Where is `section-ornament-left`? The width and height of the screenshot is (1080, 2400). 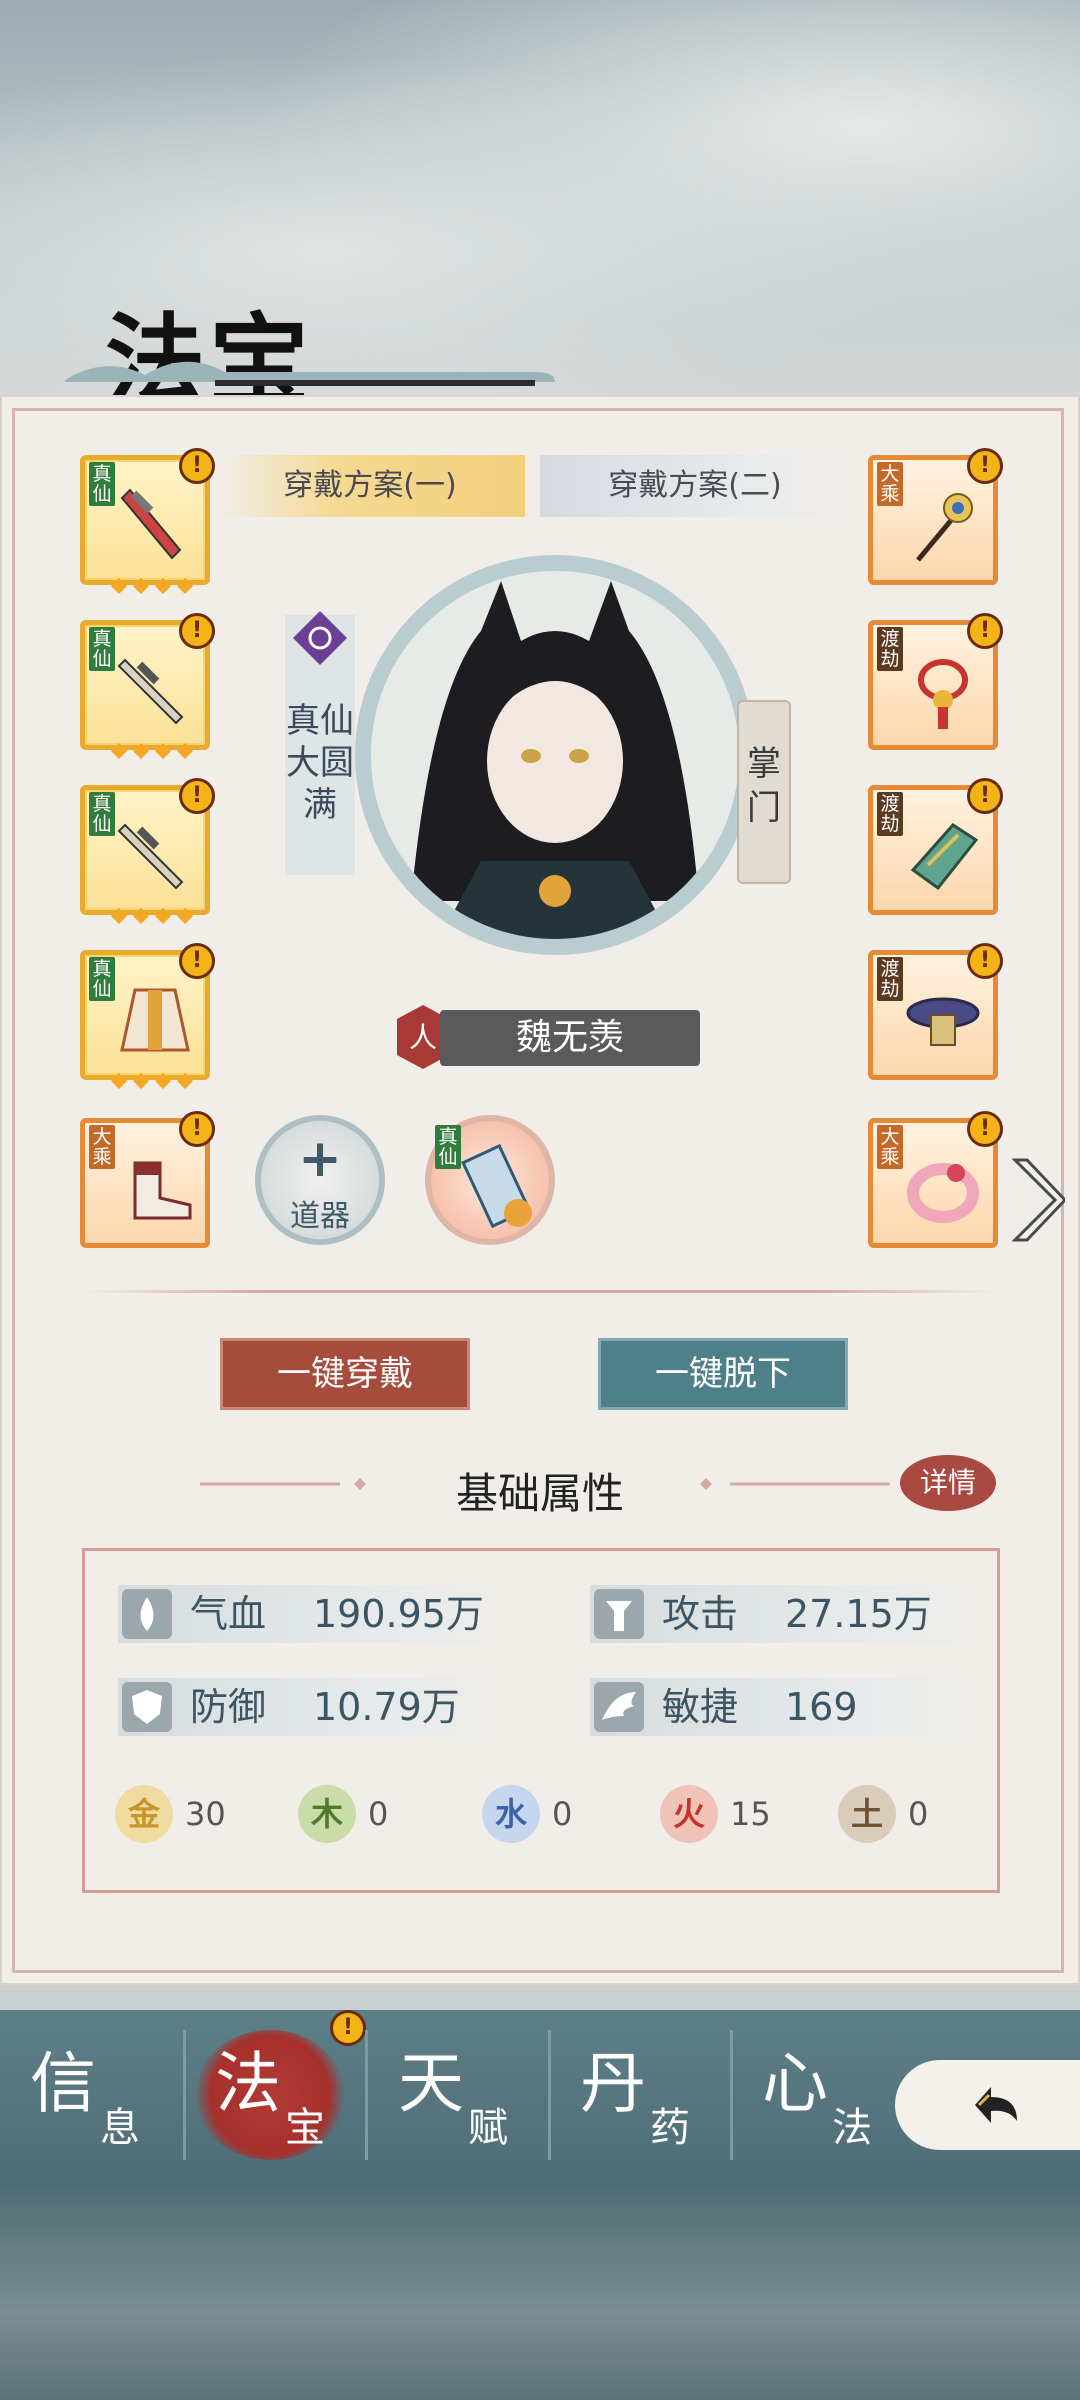 section-ornament-left is located at coordinates (283, 1484).